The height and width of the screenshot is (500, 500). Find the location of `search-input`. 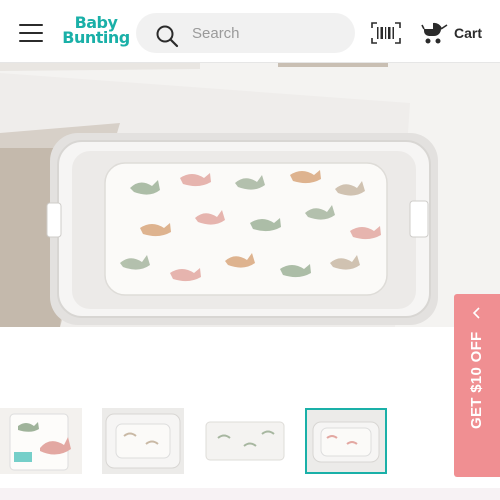

search-input is located at coordinates (267, 33).